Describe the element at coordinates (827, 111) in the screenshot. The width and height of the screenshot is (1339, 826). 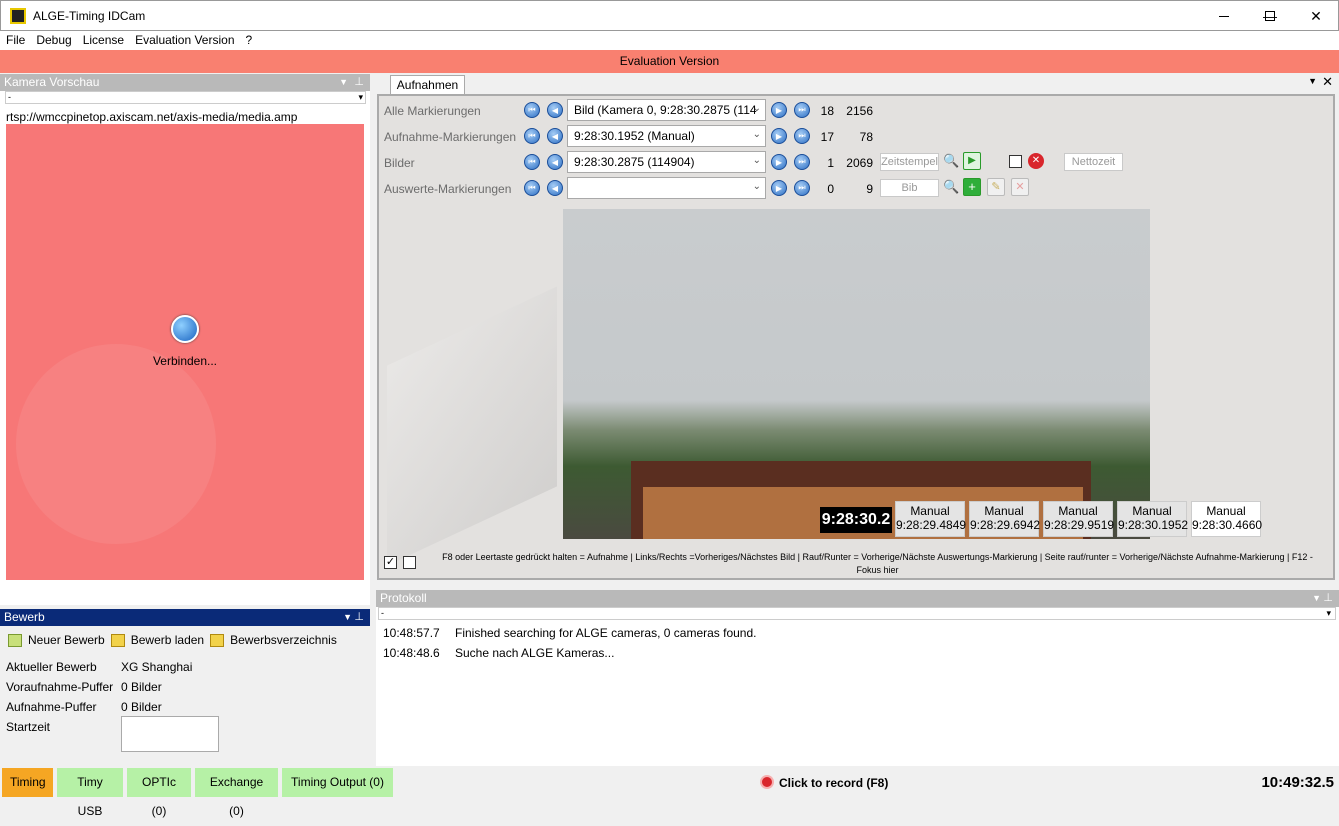
I see `all-marks-index: 18` at that location.